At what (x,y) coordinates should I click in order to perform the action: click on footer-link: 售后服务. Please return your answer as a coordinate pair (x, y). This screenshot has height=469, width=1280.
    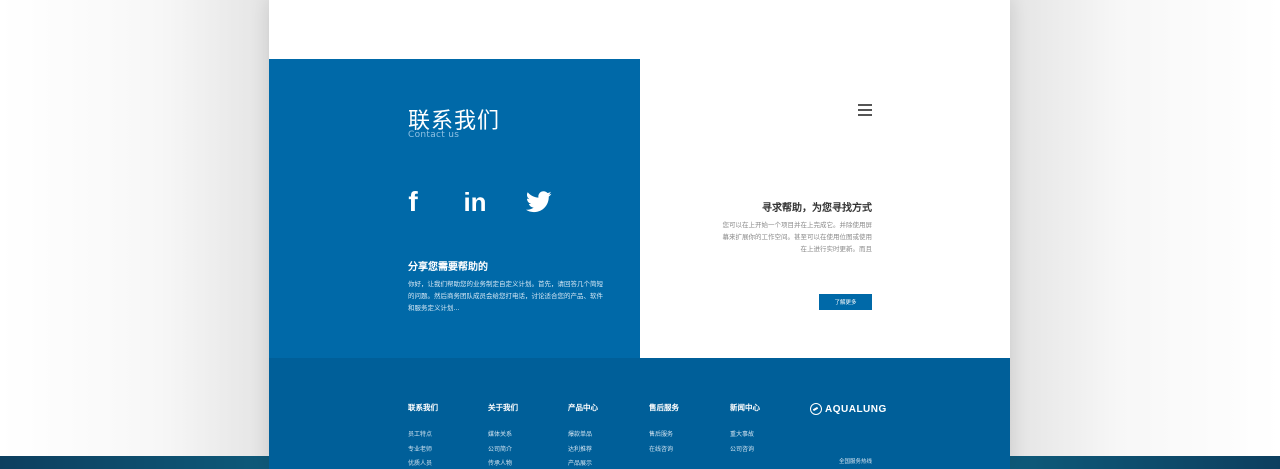
    Looking at the image, I should click on (664, 436).